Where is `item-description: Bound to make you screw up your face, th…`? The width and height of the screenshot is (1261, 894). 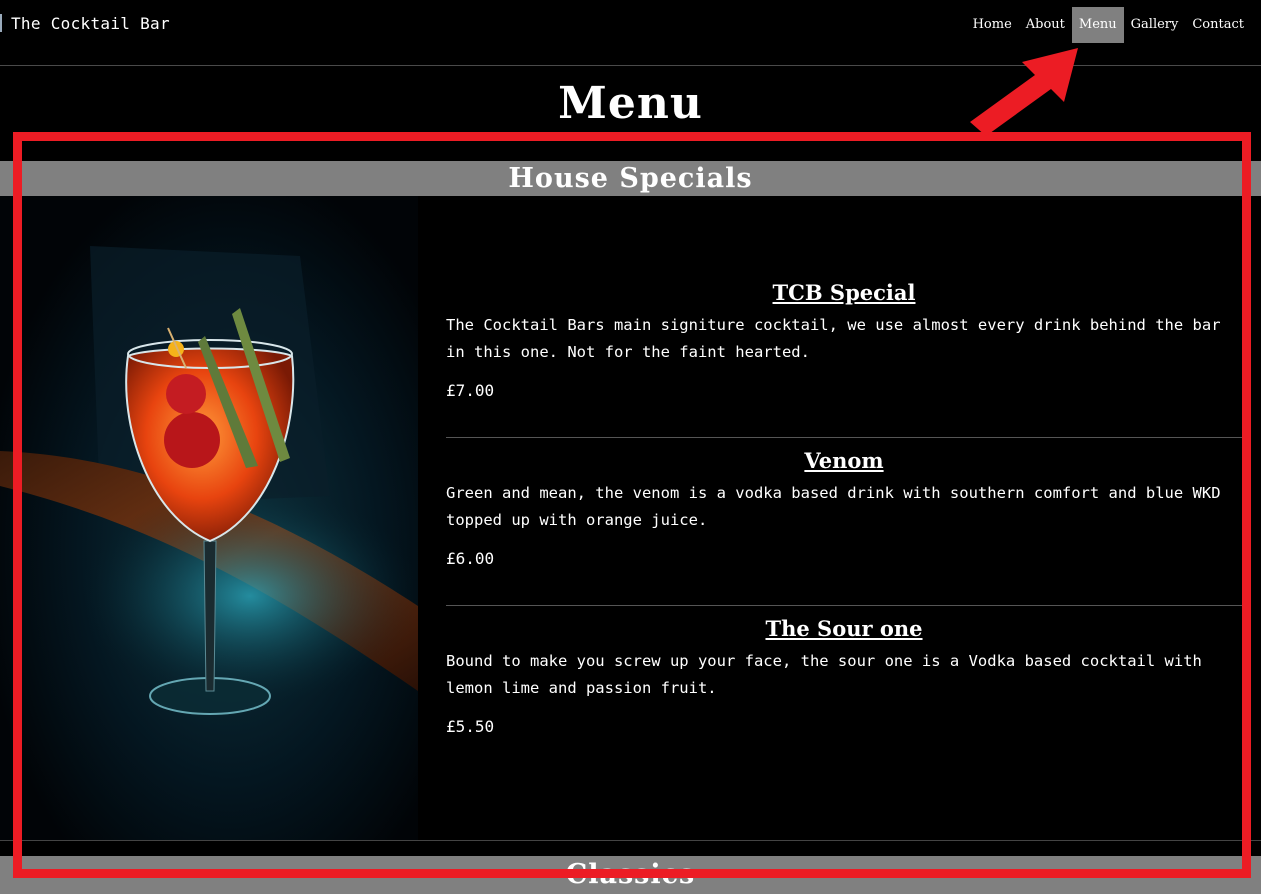
item-description: Bound to make you screw up your face, th… is located at coordinates (824, 674).